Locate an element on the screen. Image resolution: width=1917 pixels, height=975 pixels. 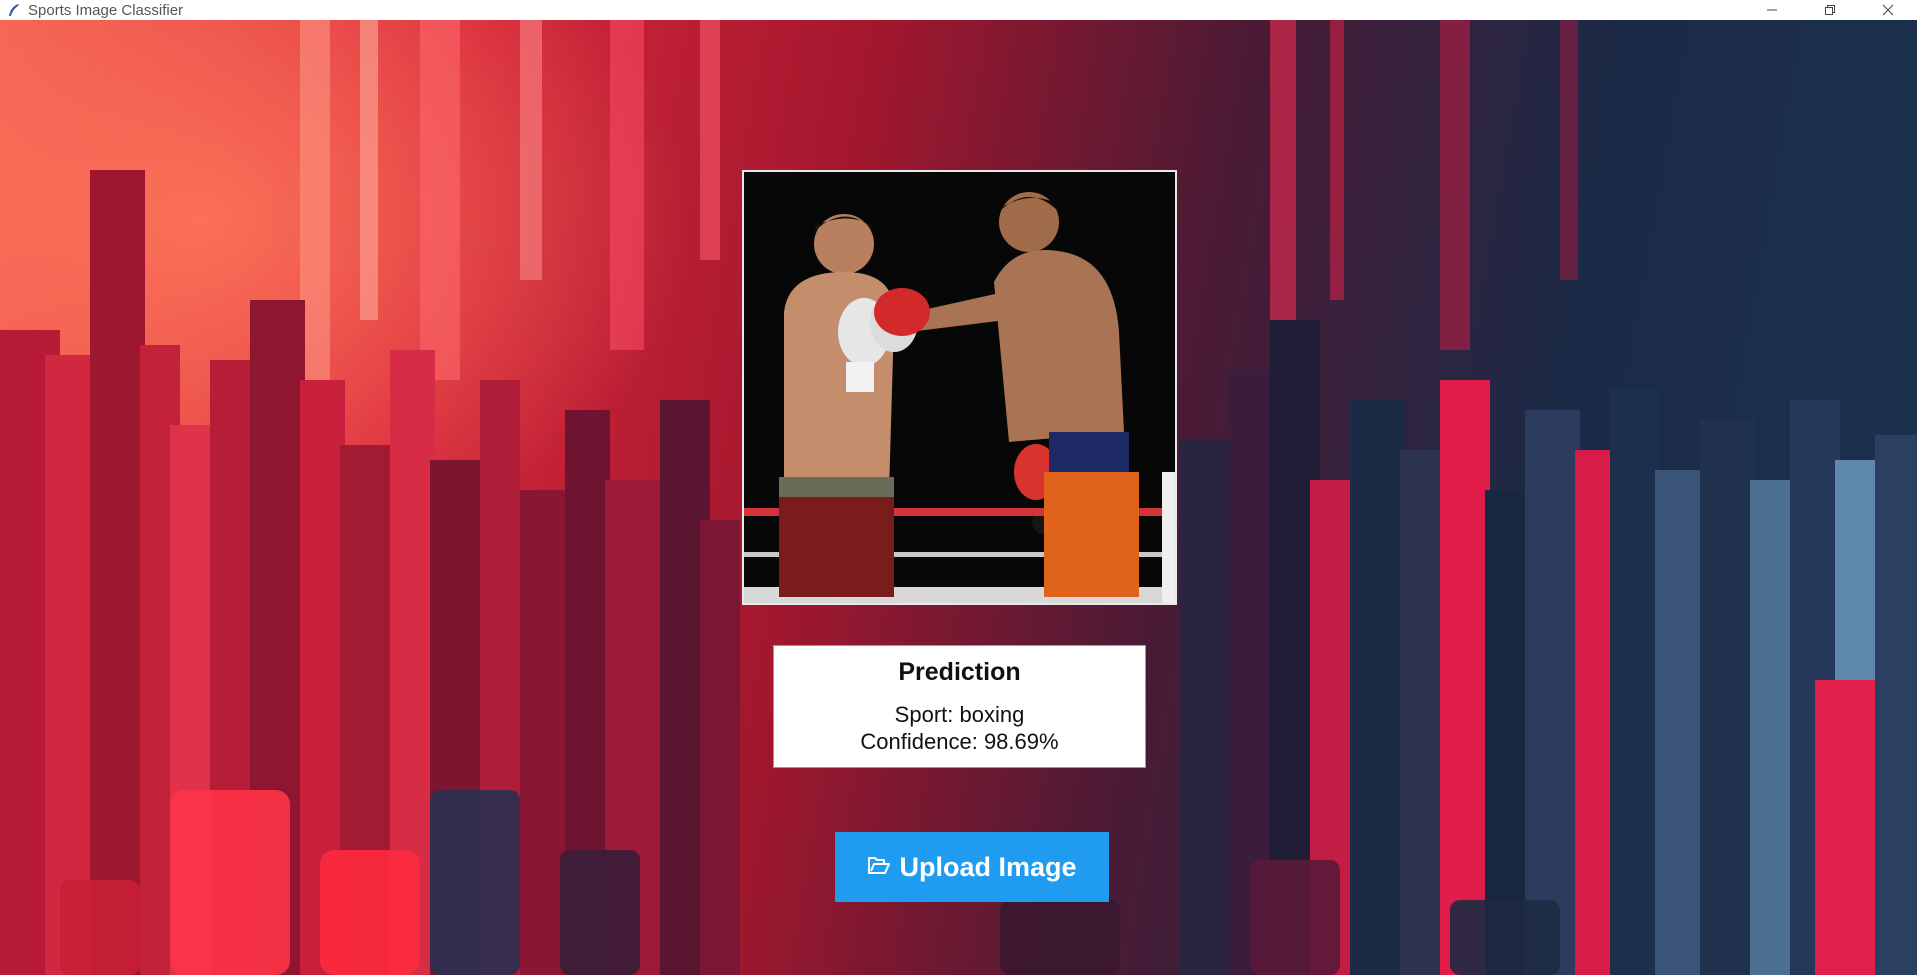
sport-result: Sport: boxing is located at coordinates (959, 714).